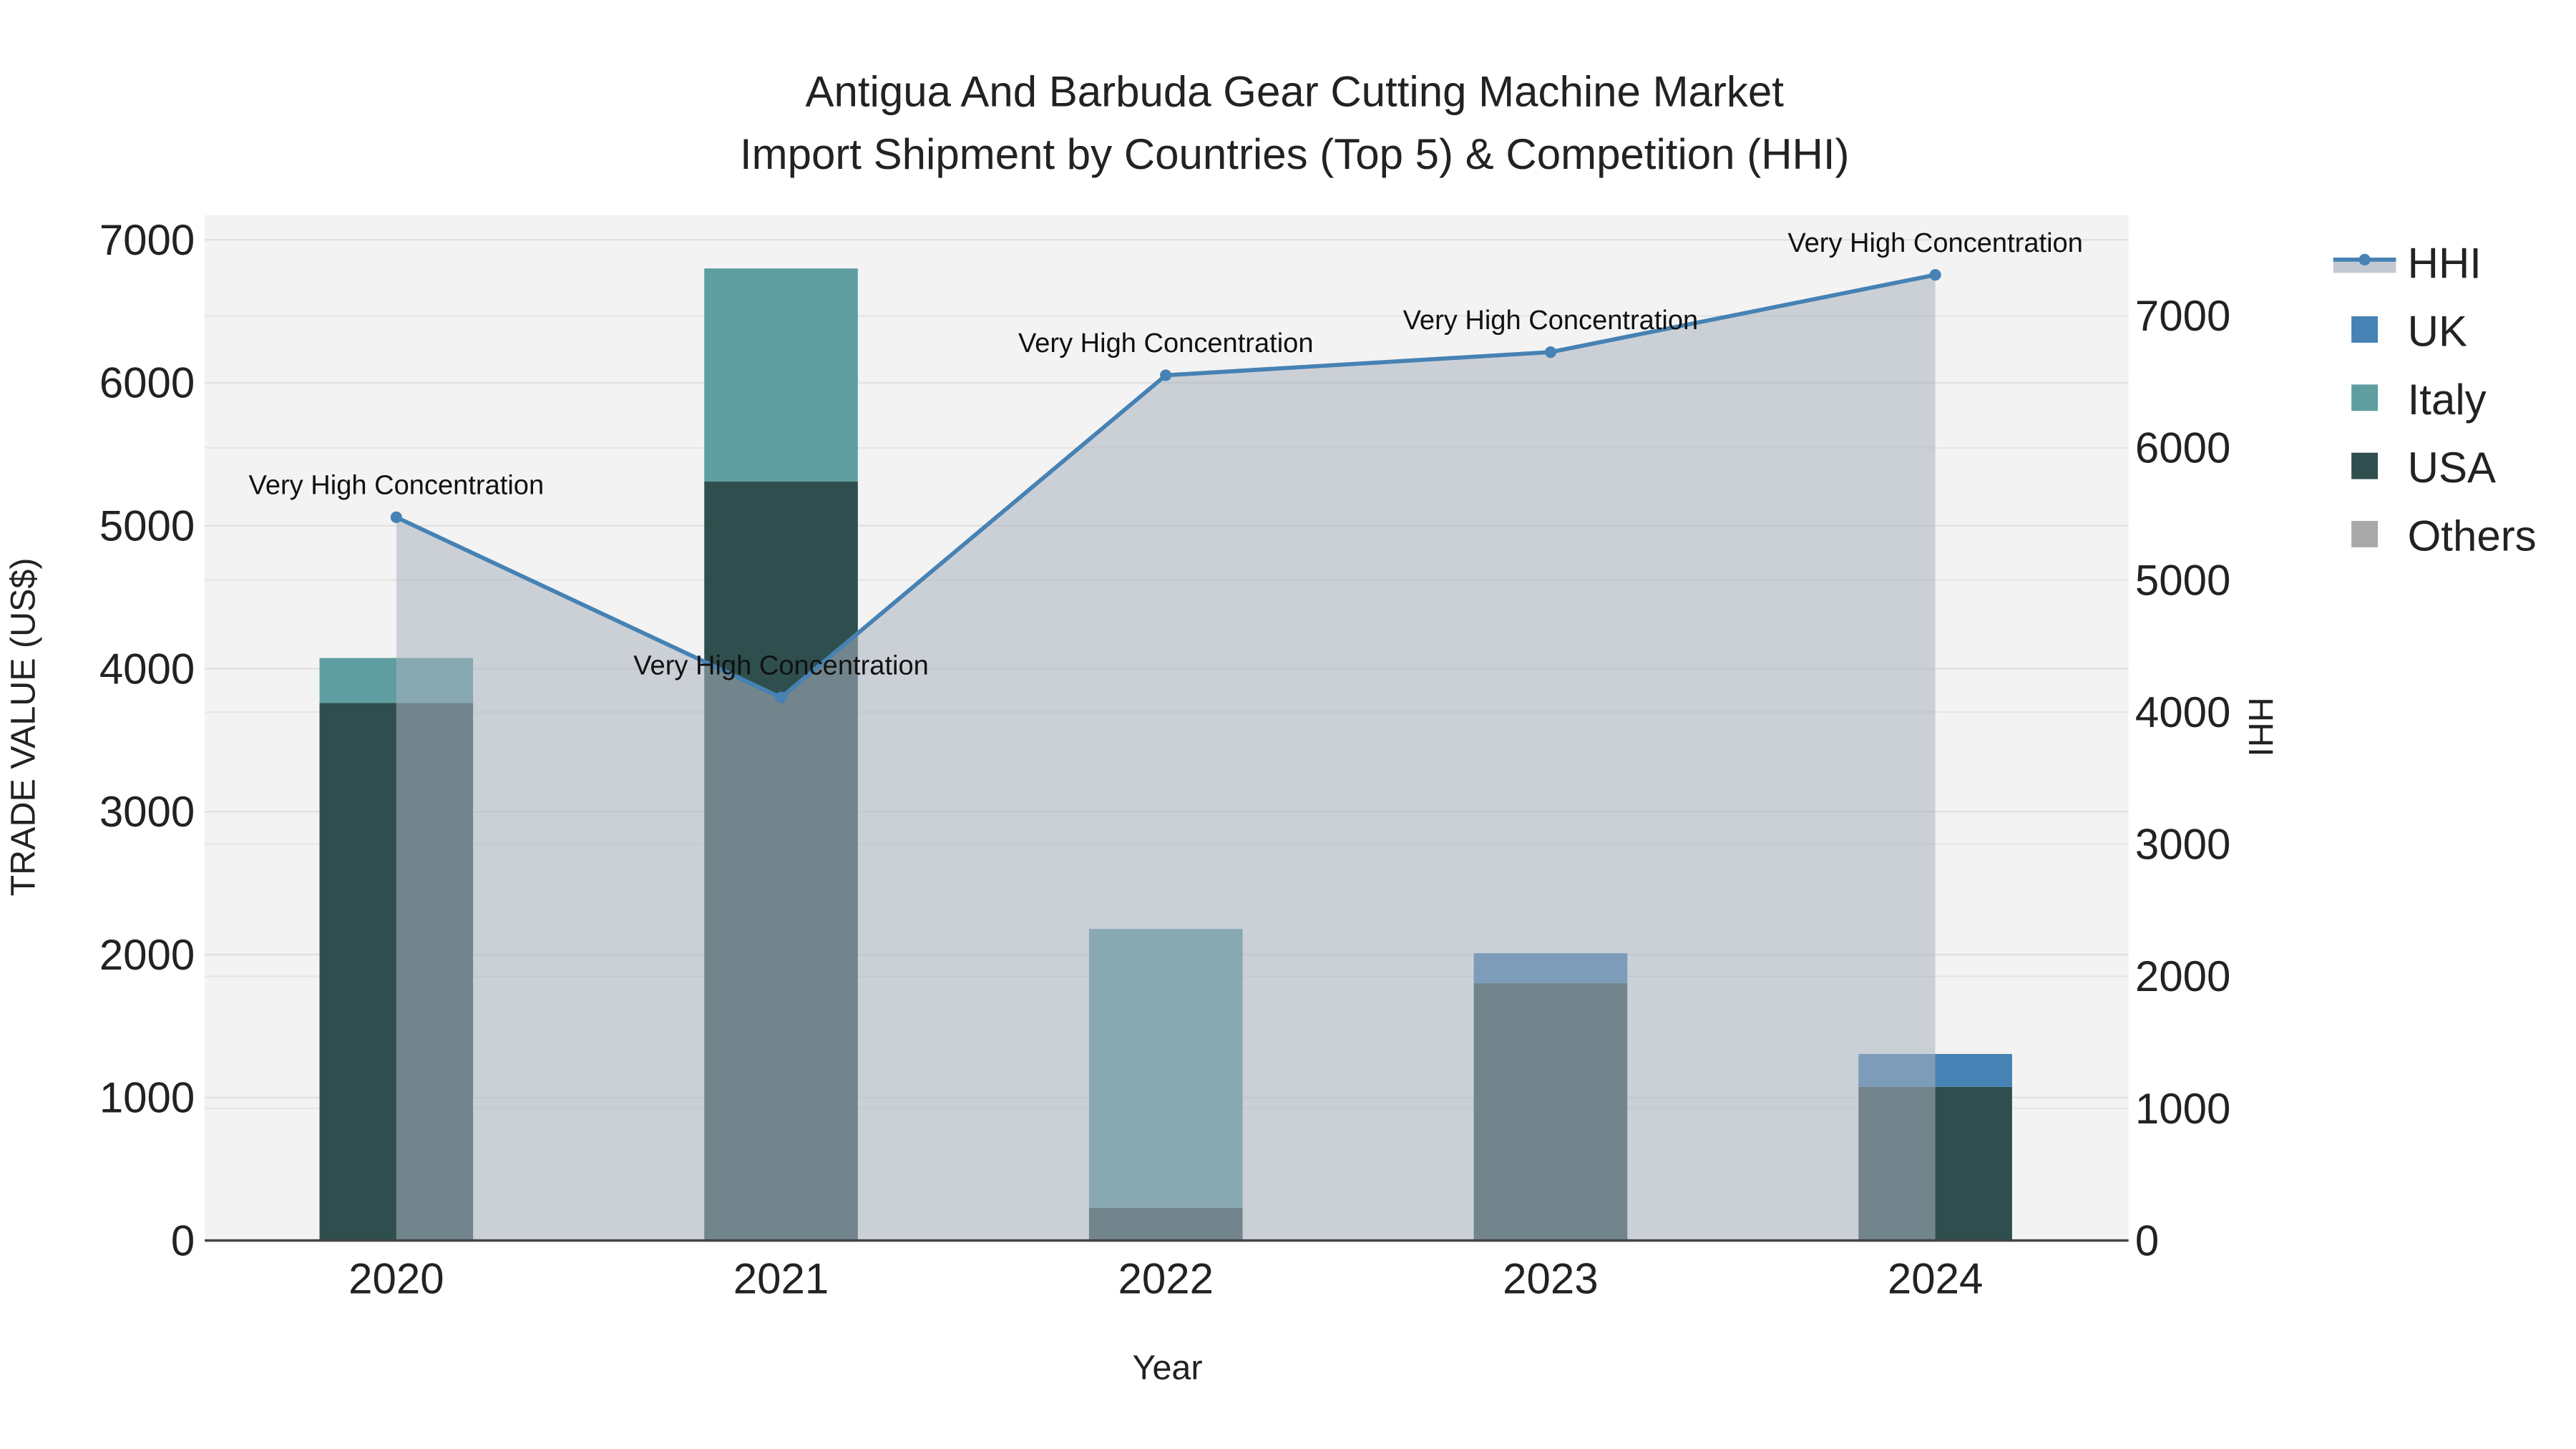 Image resolution: width=2576 pixels, height=1449 pixels. I want to click on legend-uk-swatch, so click(2365, 329).